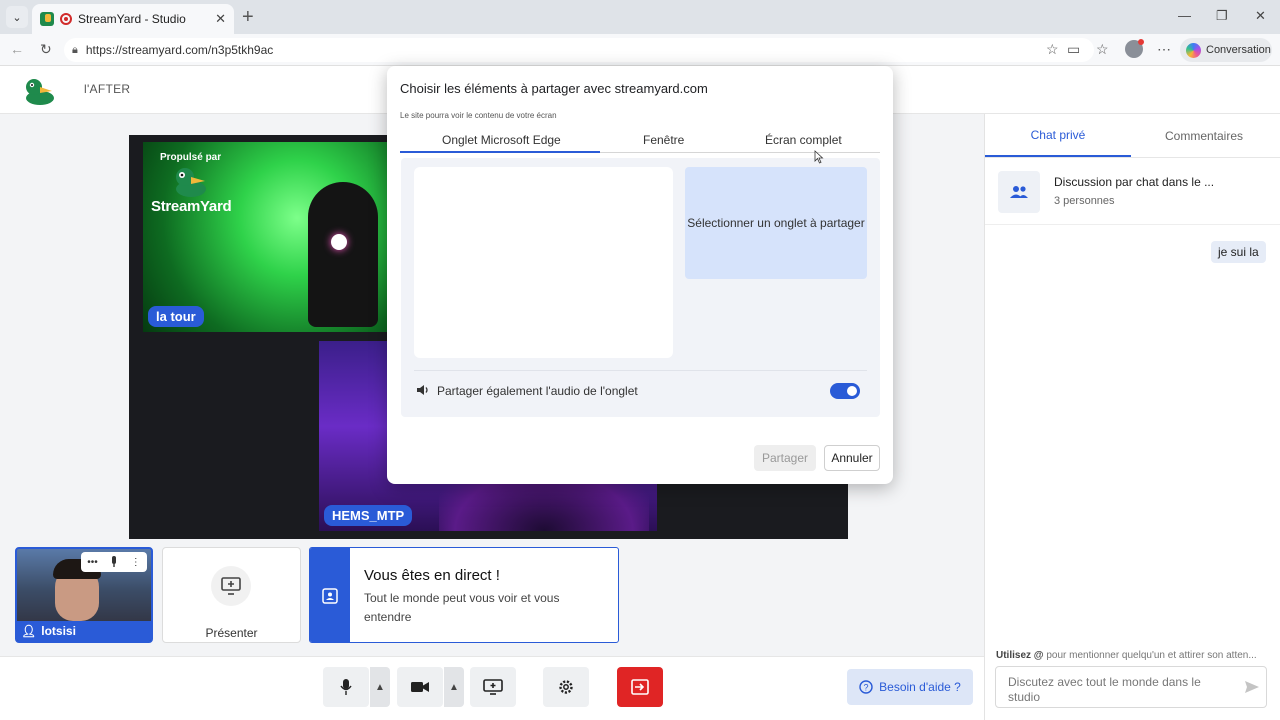  What do you see at coordinates (92, 562) in the screenshot?
I see `more-dots-icon: •••` at bounding box center [92, 562].